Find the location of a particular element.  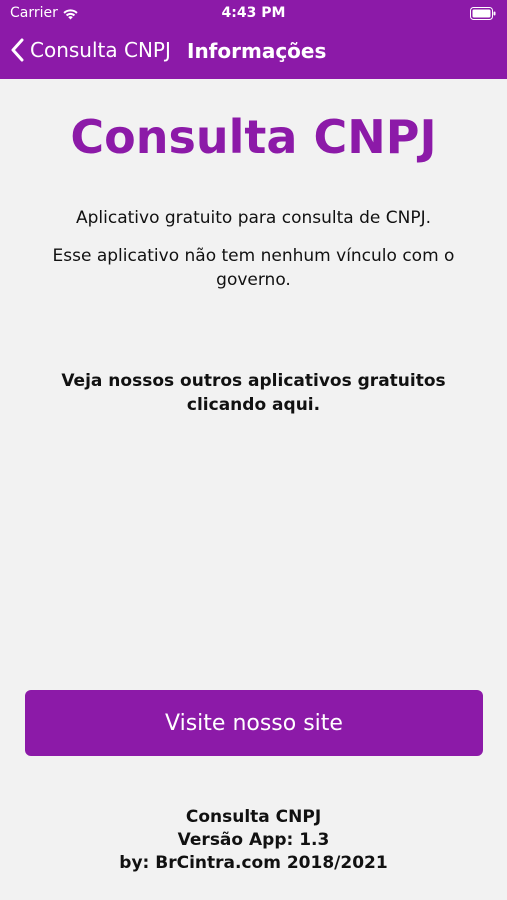

visit-site-button: Visite nosso site is located at coordinates (254, 723).